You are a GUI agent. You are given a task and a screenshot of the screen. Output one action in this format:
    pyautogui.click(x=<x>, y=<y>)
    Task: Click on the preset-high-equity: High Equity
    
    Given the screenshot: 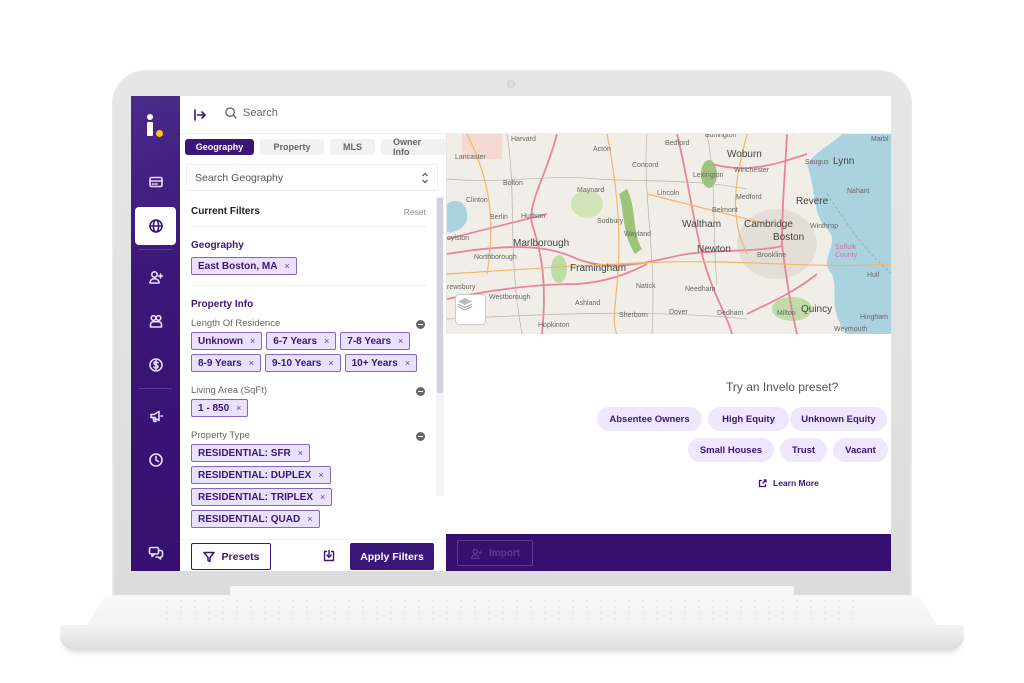 What is the action you would take?
    pyautogui.click(x=748, y=419)
    